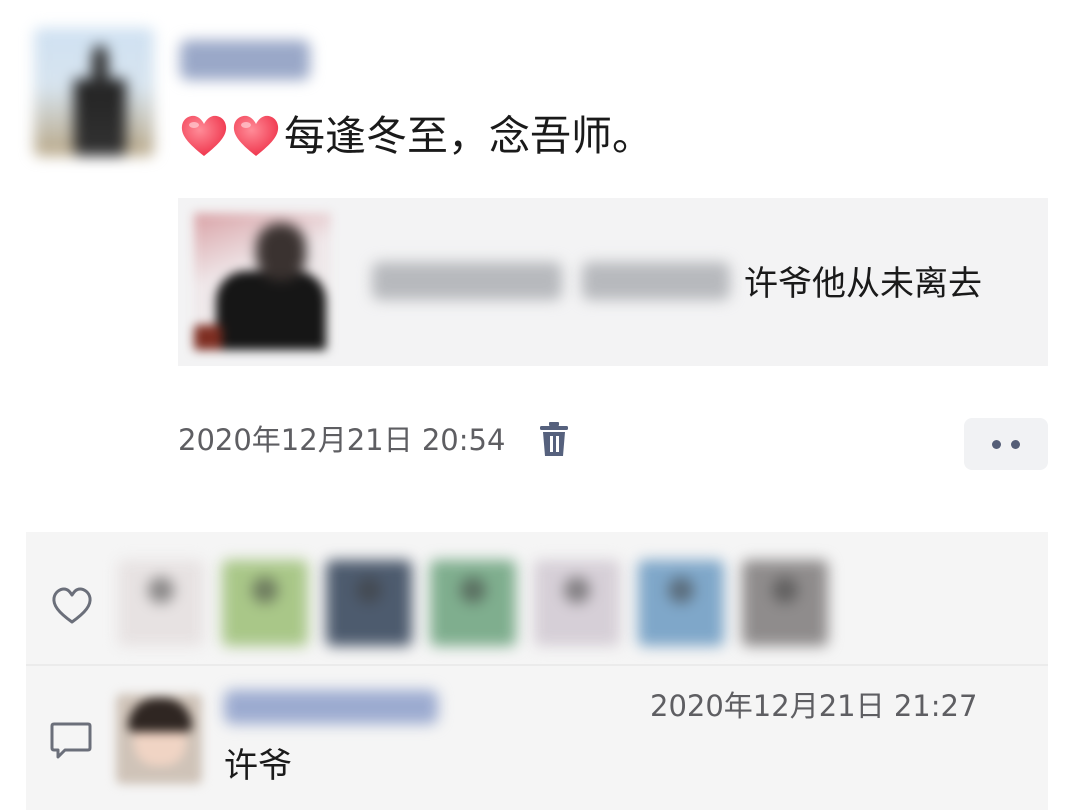  Describe the element at coordinates (331, 707) in the screenshot. I see `commenter-name` at that location.